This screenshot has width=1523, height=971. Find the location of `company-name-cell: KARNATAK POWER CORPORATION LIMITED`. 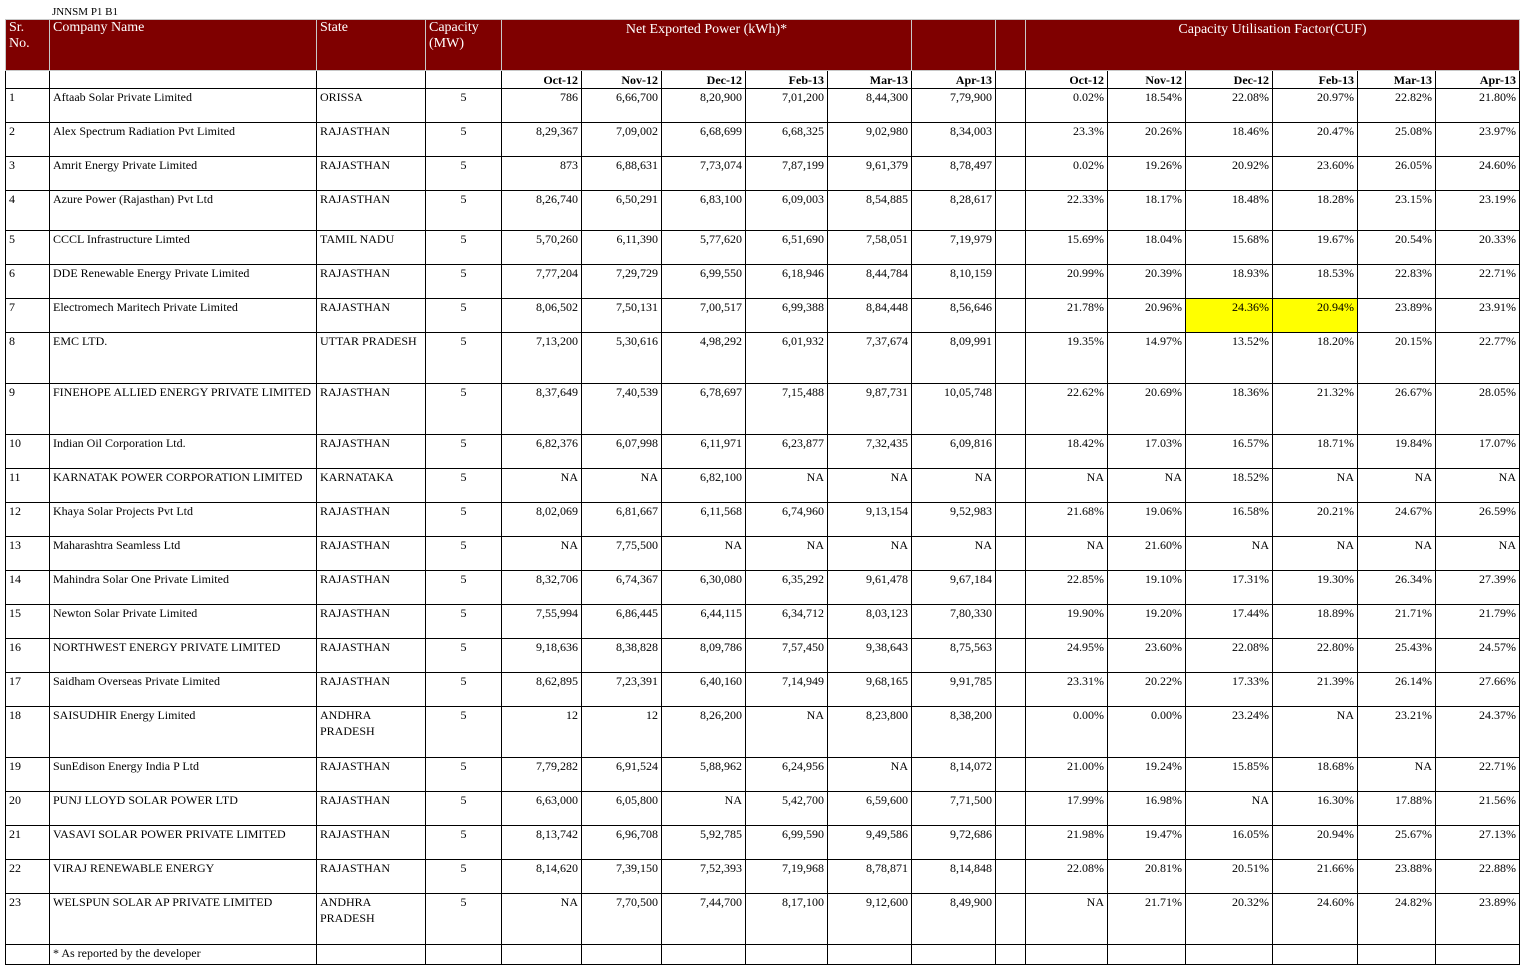

company-name-cell: KARNATAK POWER CORPORATION LIMITED is located at coordinates (183, 485).